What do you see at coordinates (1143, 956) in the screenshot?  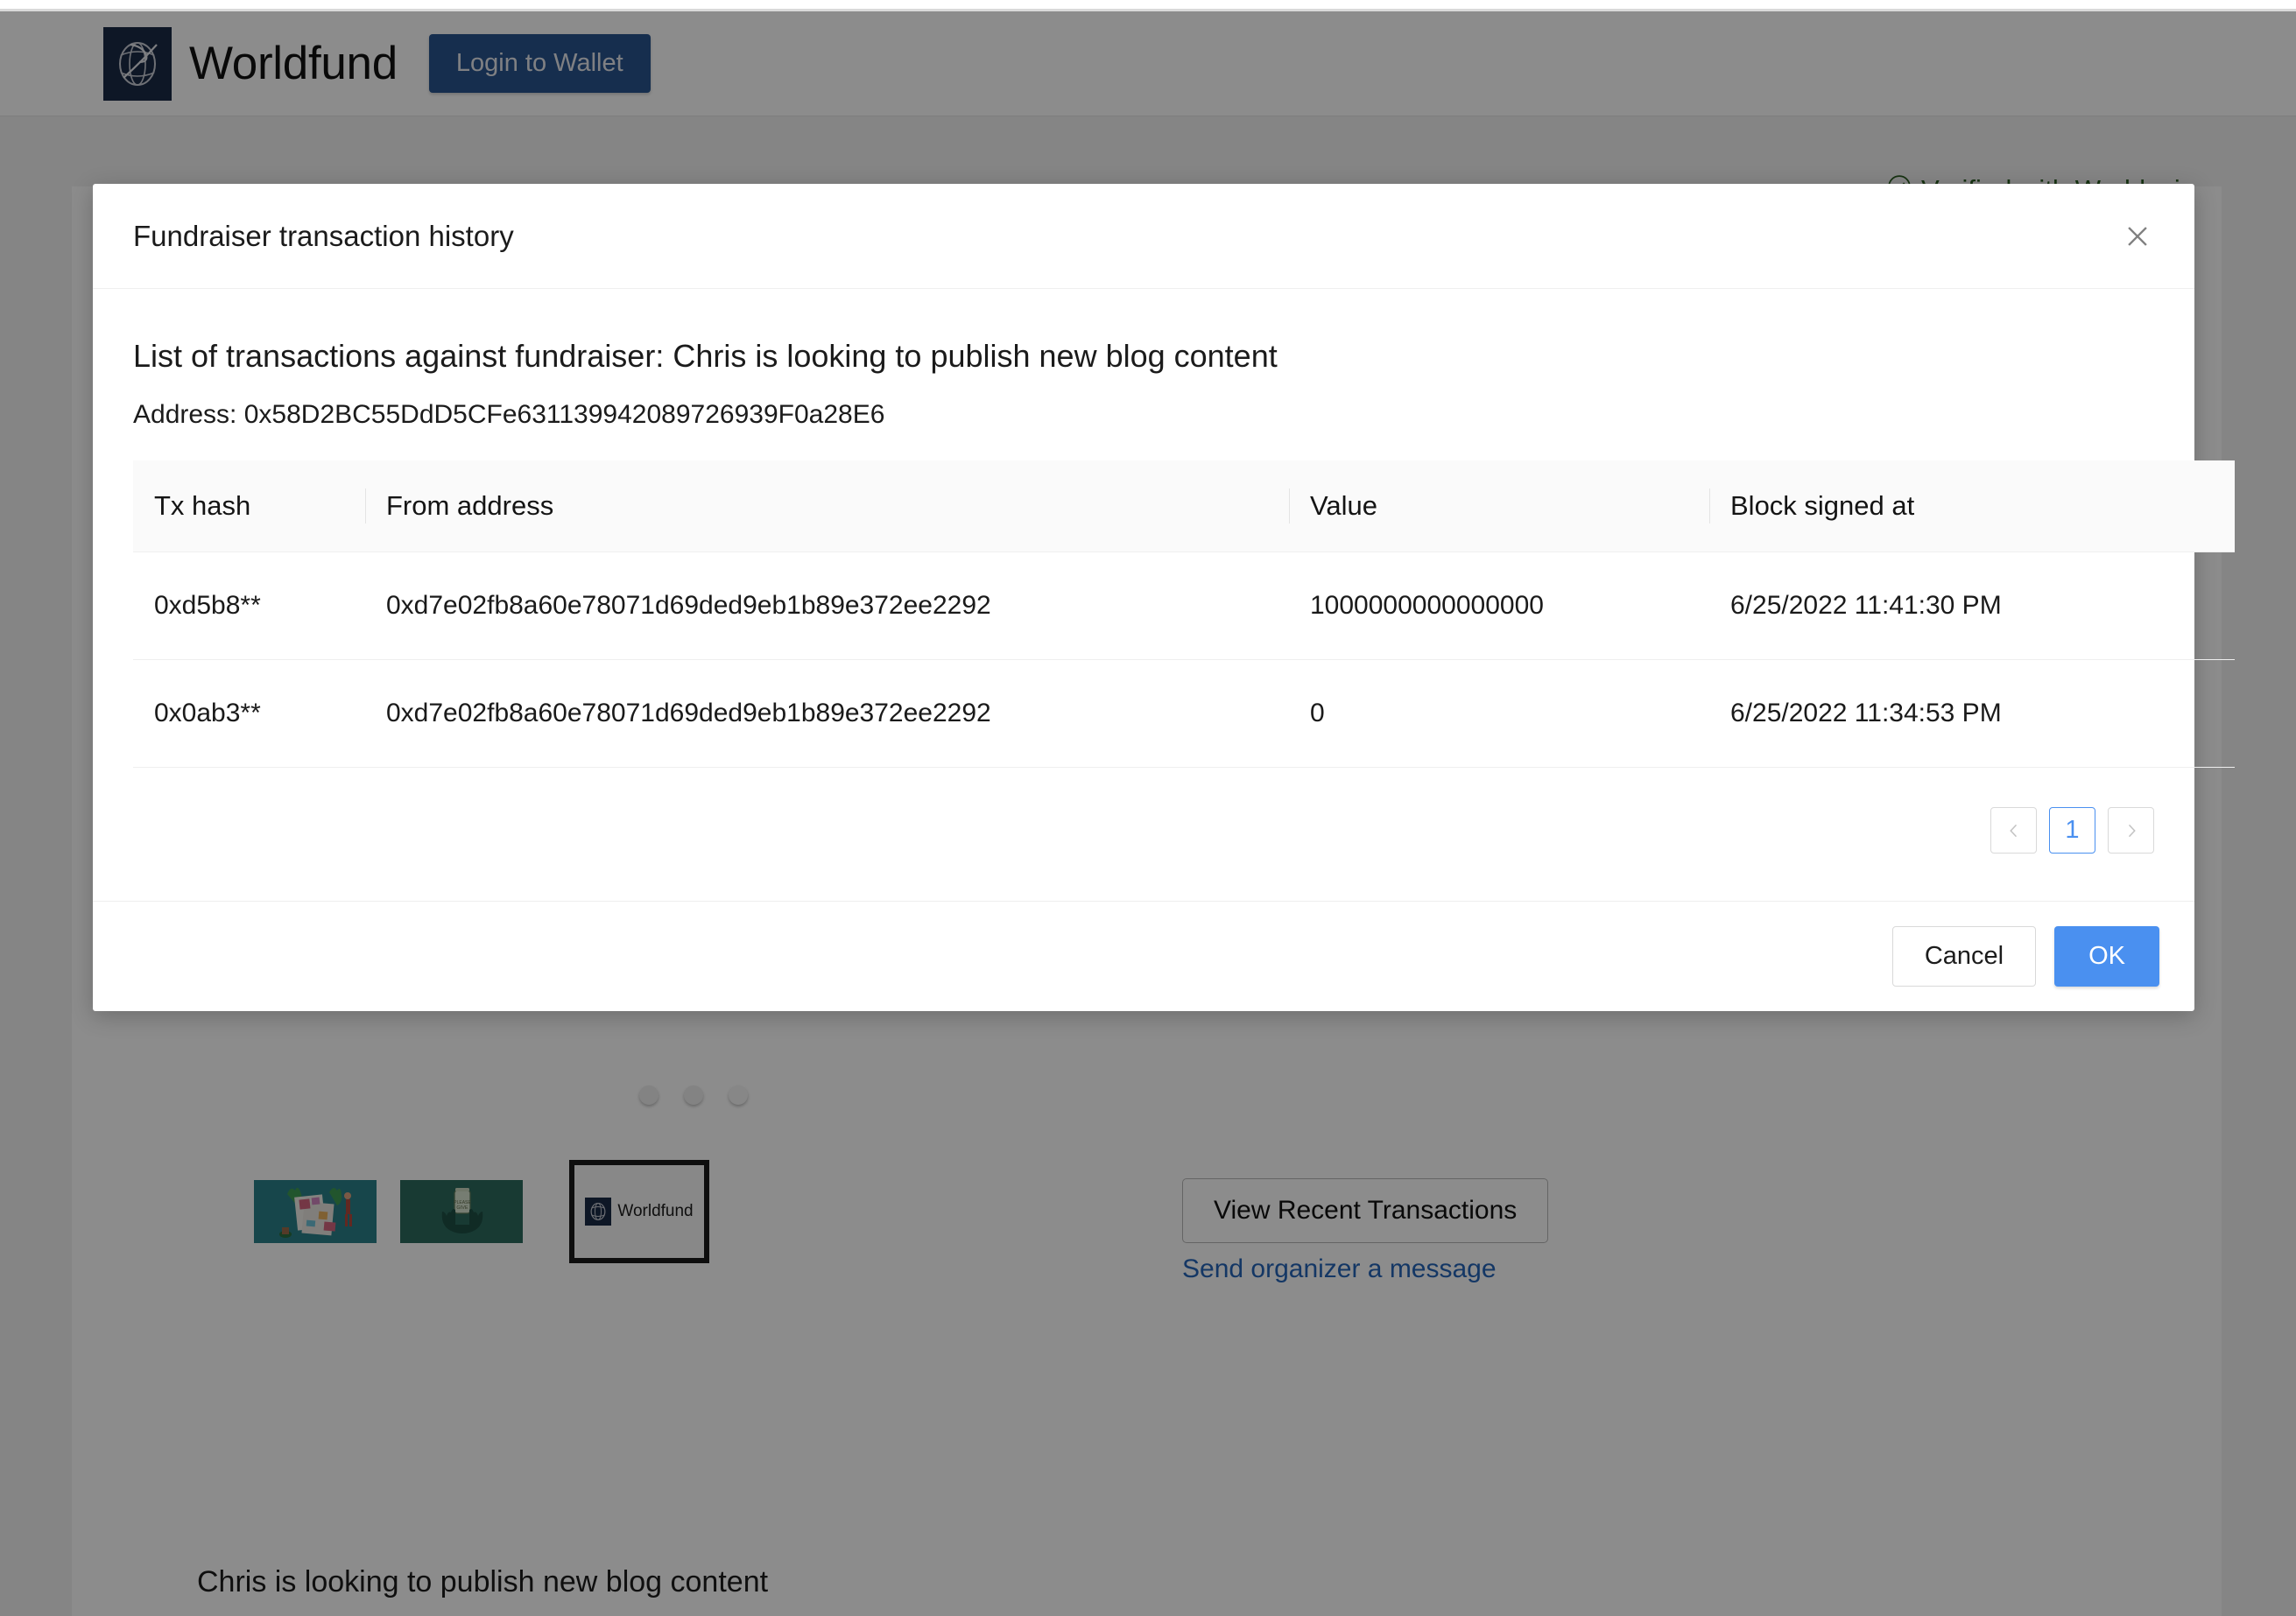 I see `modal-footer: Cancel OK` at bounding box center [1143, 956].